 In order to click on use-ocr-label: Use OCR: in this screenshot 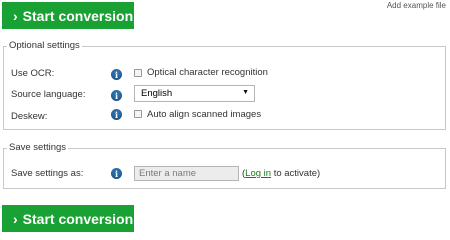, I will do `click(33, 73)`.